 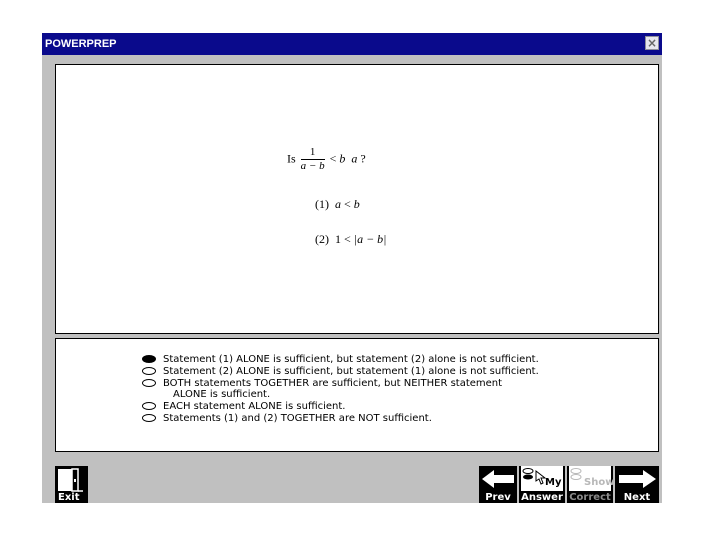 I want to click on answer-label: Answer, so click(x=542, y=497).